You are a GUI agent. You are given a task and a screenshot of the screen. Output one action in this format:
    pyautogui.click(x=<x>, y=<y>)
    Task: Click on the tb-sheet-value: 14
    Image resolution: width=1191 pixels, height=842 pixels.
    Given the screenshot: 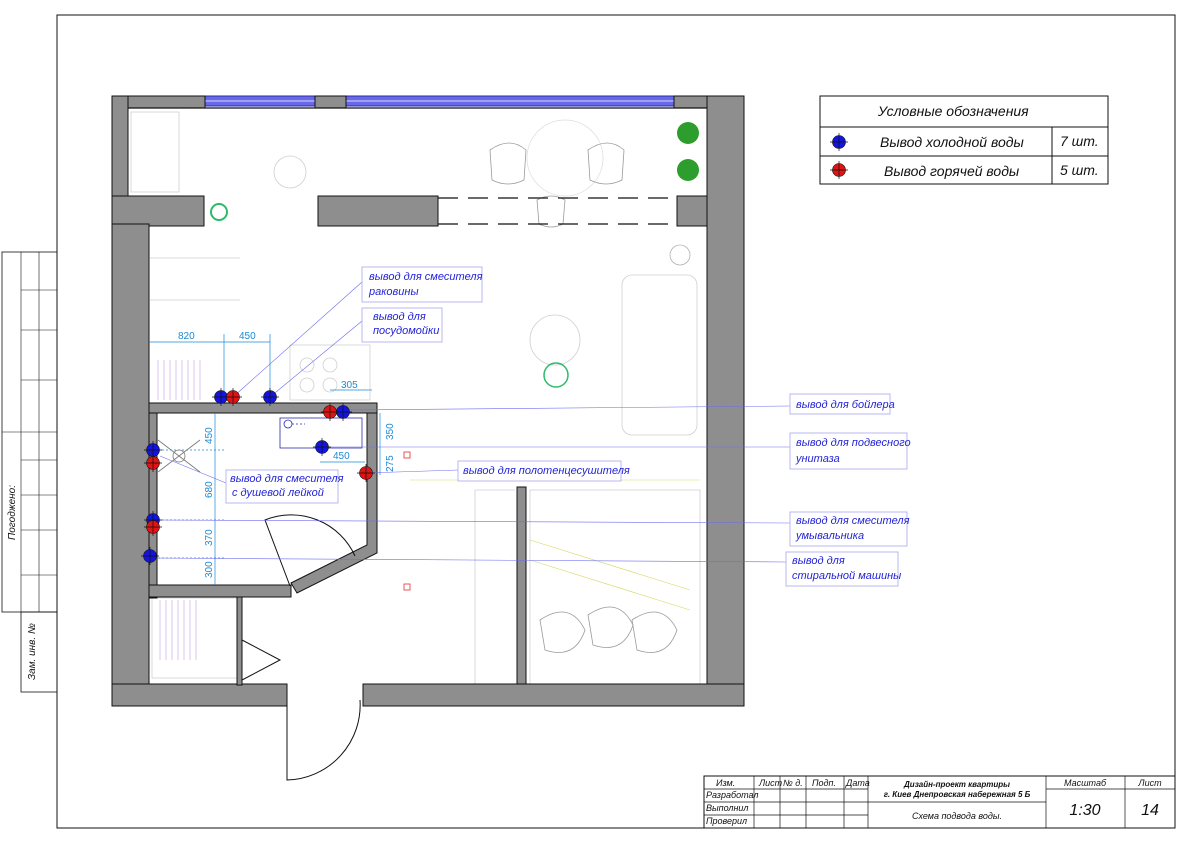 What is the action you would take?
    pyautogui.click(x=1150, y=810)
    